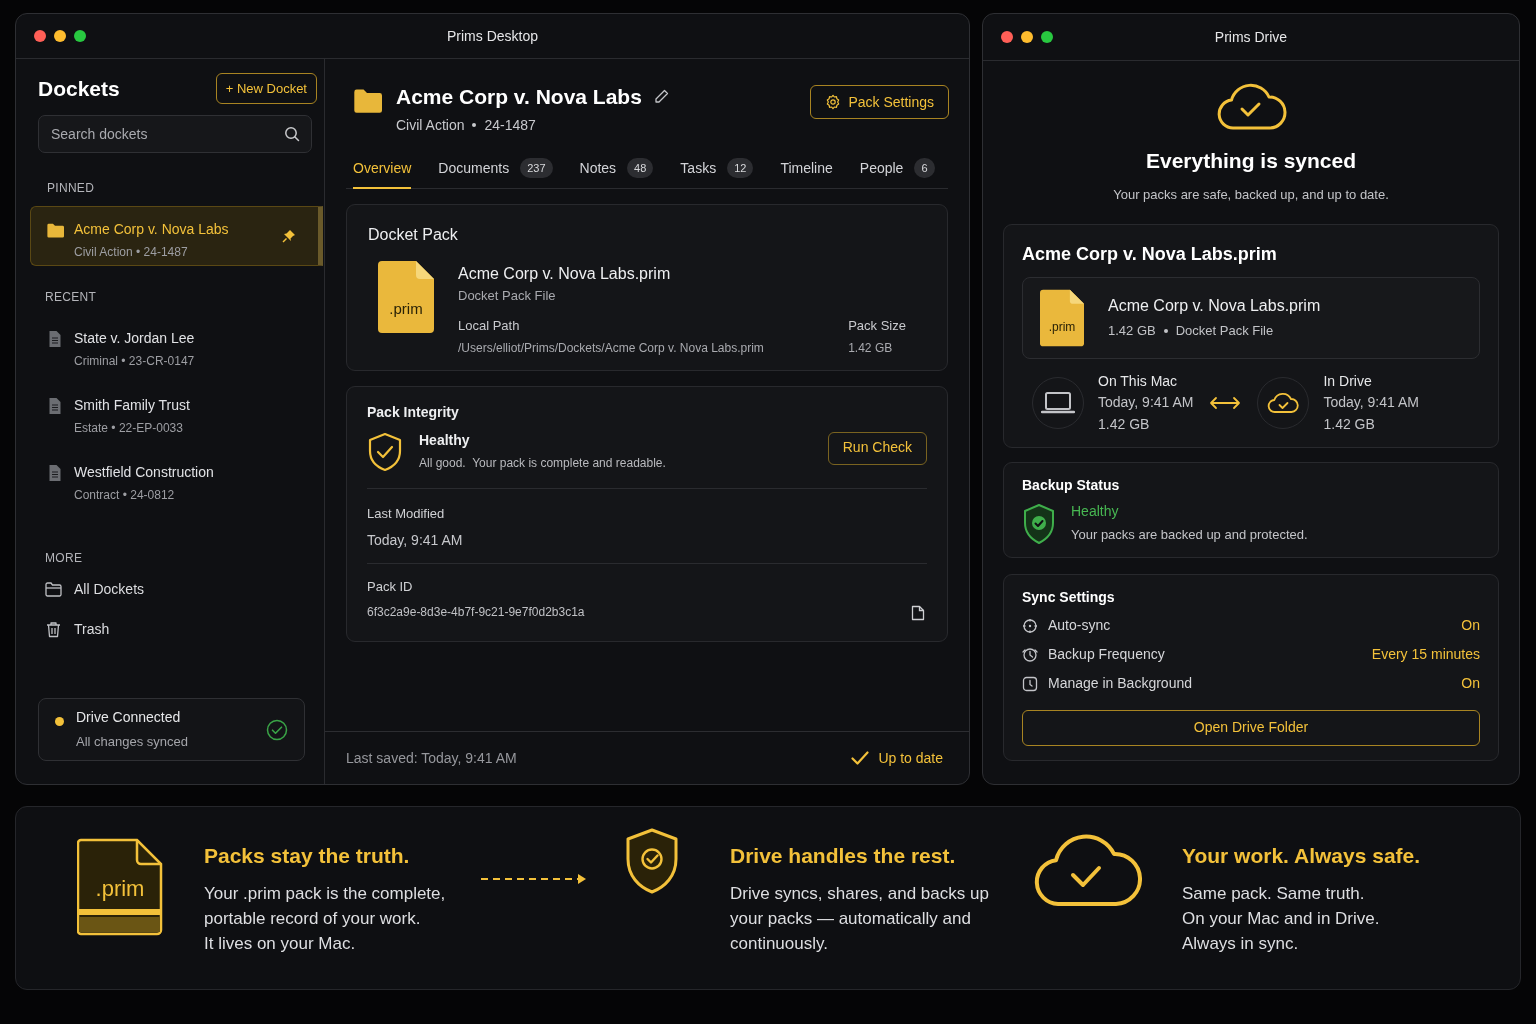 This screenshot has height=1024, width=1536. Describe the element at coordinates (1251, 728) in the screenshot. I see `open-drive-folder-button: Open Drive Folder` at that location.